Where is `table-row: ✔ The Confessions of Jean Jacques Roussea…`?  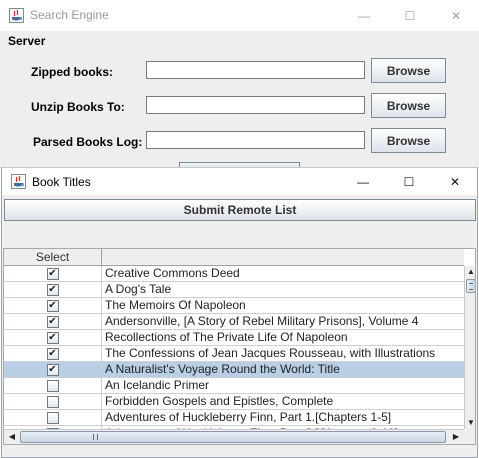
table-row: ✔ The Confessions of Jean Jacques Roussea… is located at coordinates (234, 354).